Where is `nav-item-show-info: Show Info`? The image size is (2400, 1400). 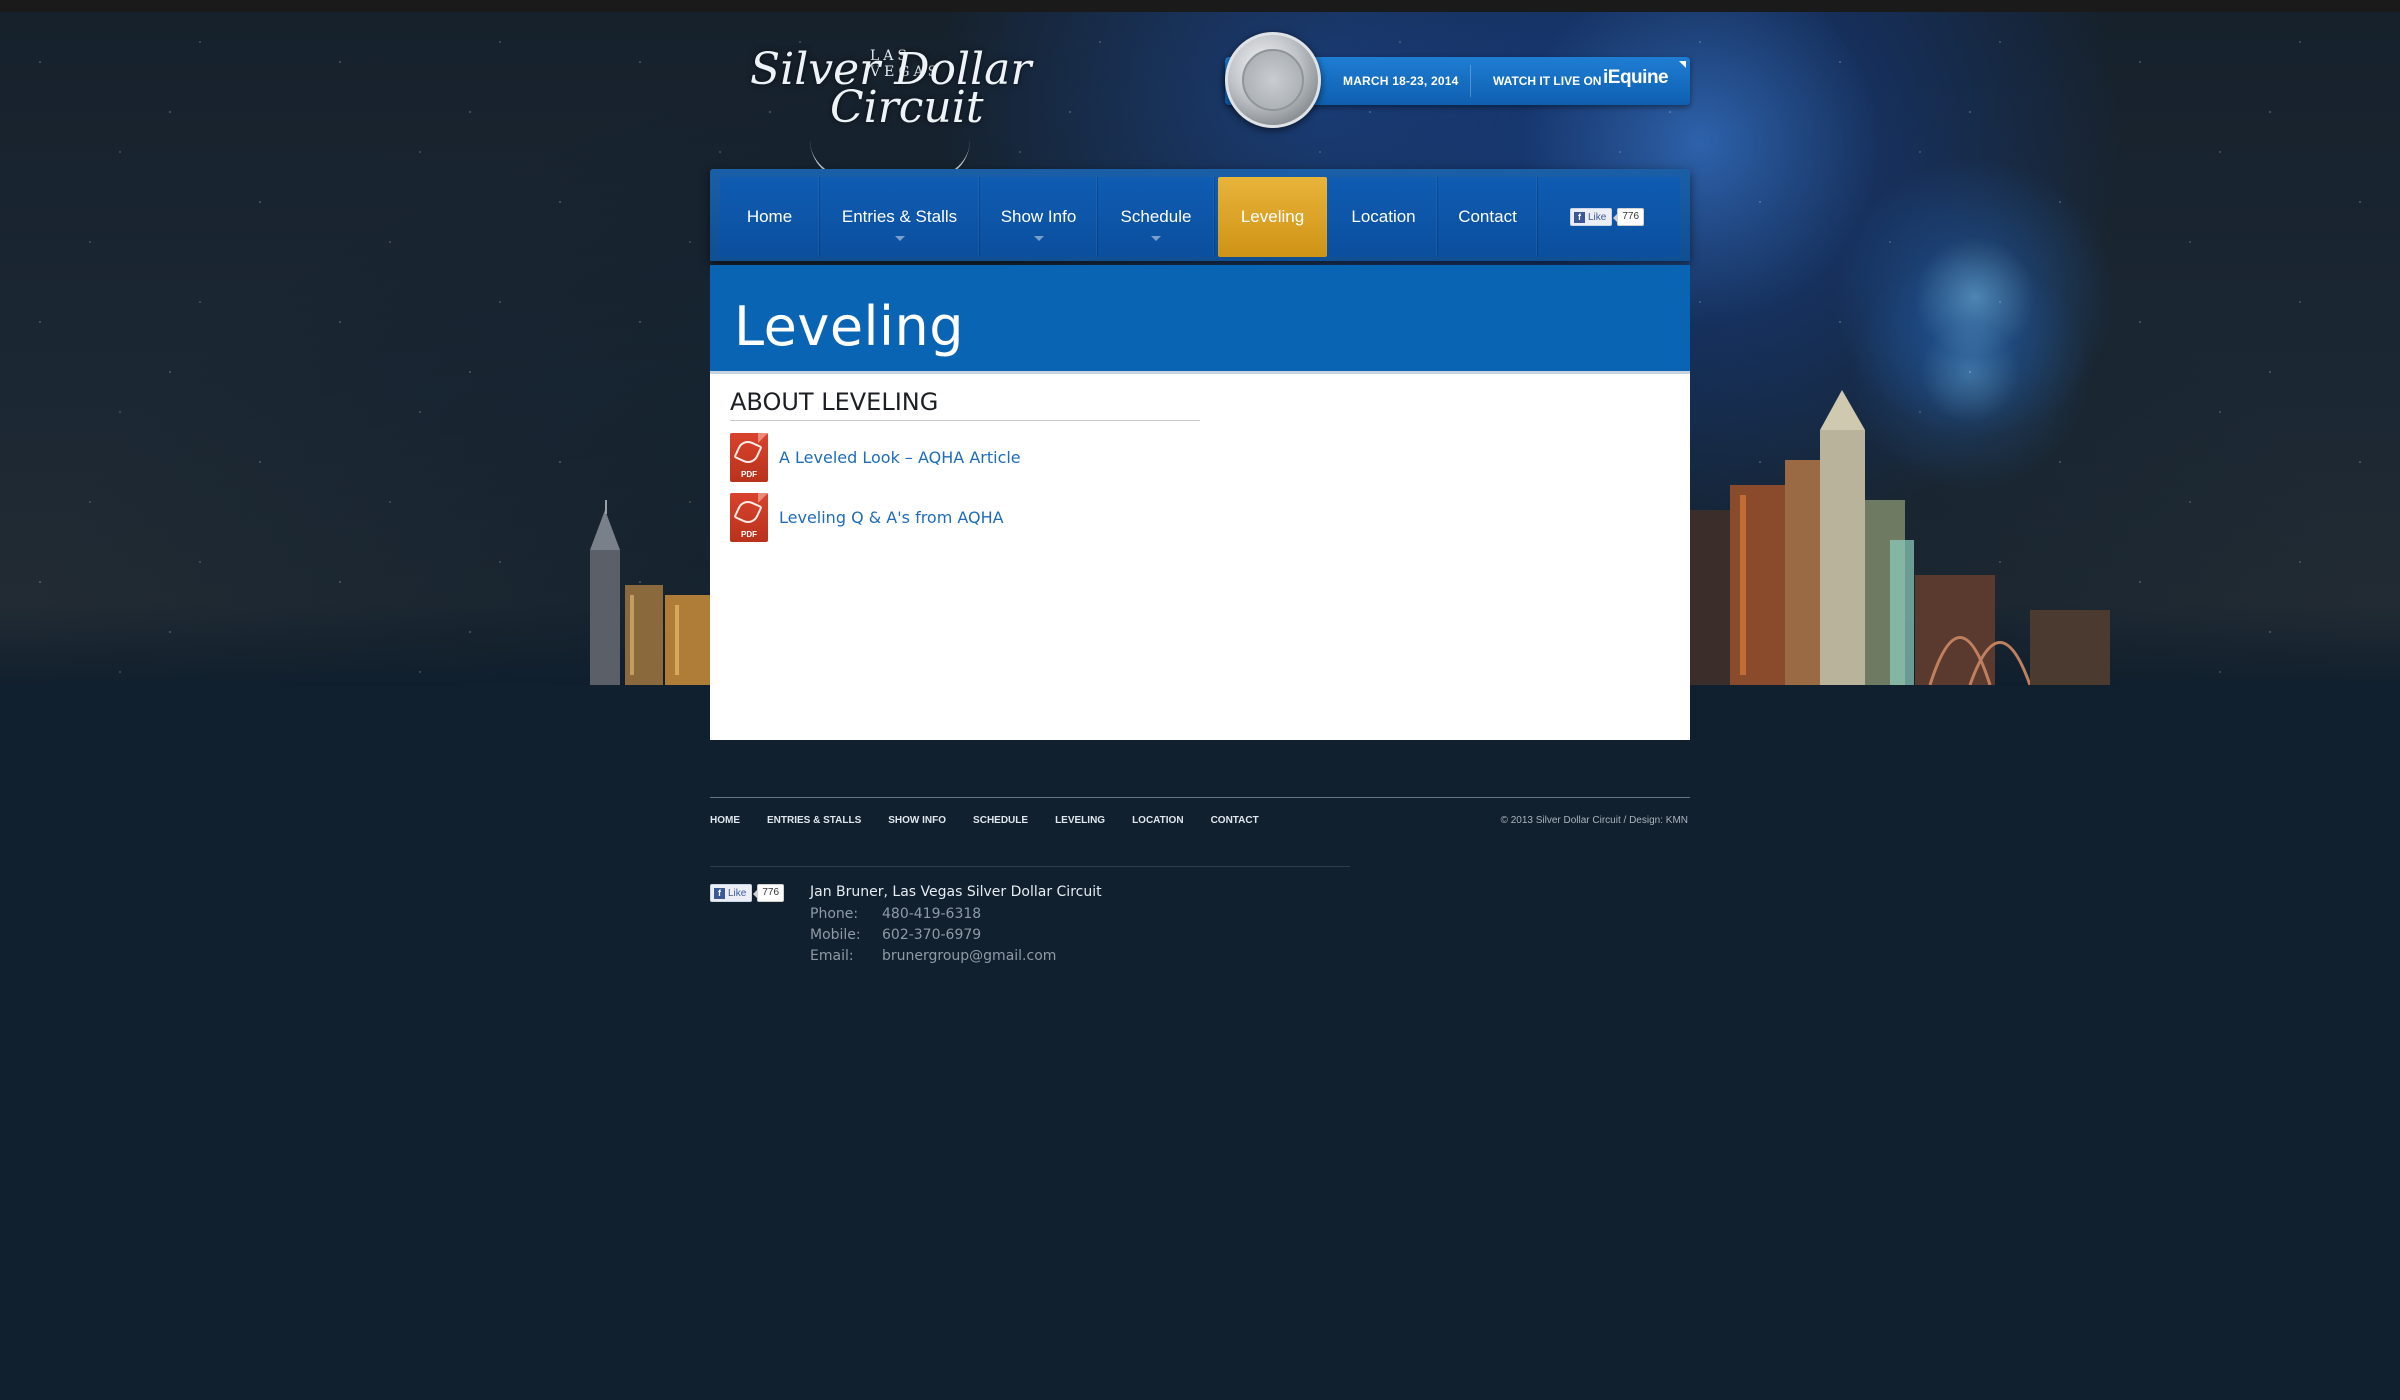
nav-item-show-info: Show Info is located at coordinates (1039, 217).